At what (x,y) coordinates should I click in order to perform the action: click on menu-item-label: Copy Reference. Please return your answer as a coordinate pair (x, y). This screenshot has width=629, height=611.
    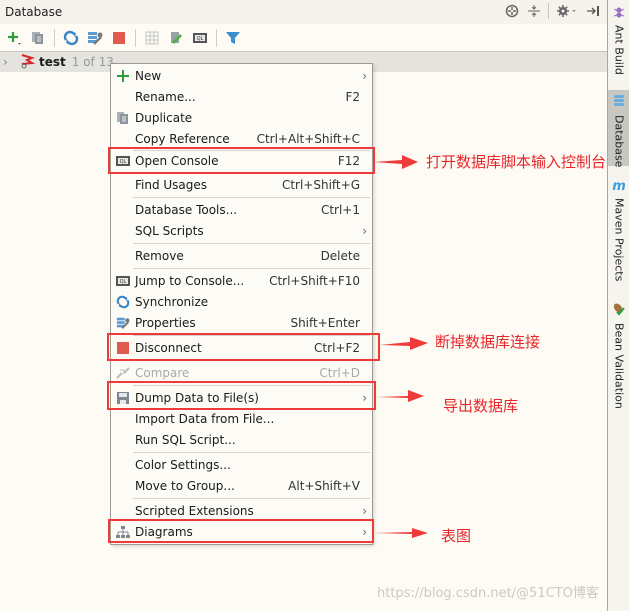
    Looking at the image, I should click on (182, 138).